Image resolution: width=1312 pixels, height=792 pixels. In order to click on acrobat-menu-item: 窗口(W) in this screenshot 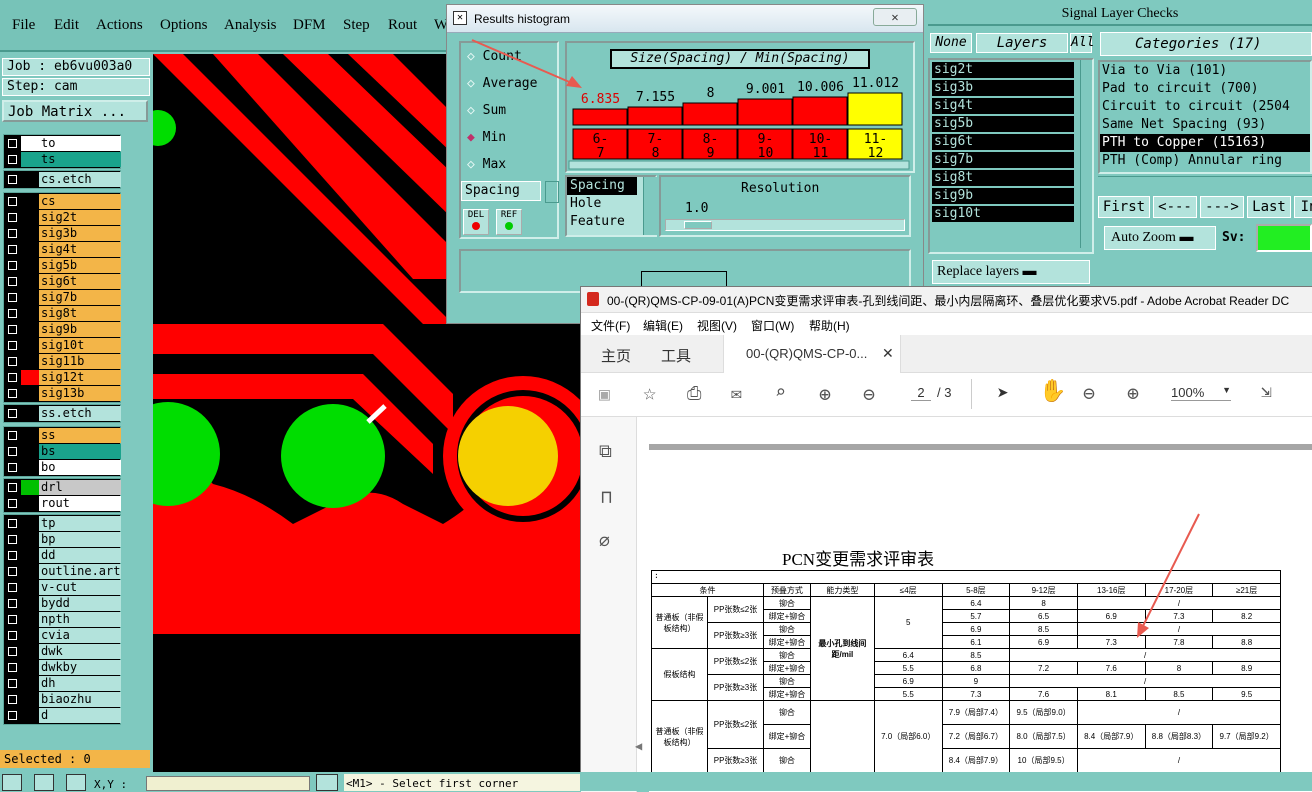, I will do `click(772, 325)`.